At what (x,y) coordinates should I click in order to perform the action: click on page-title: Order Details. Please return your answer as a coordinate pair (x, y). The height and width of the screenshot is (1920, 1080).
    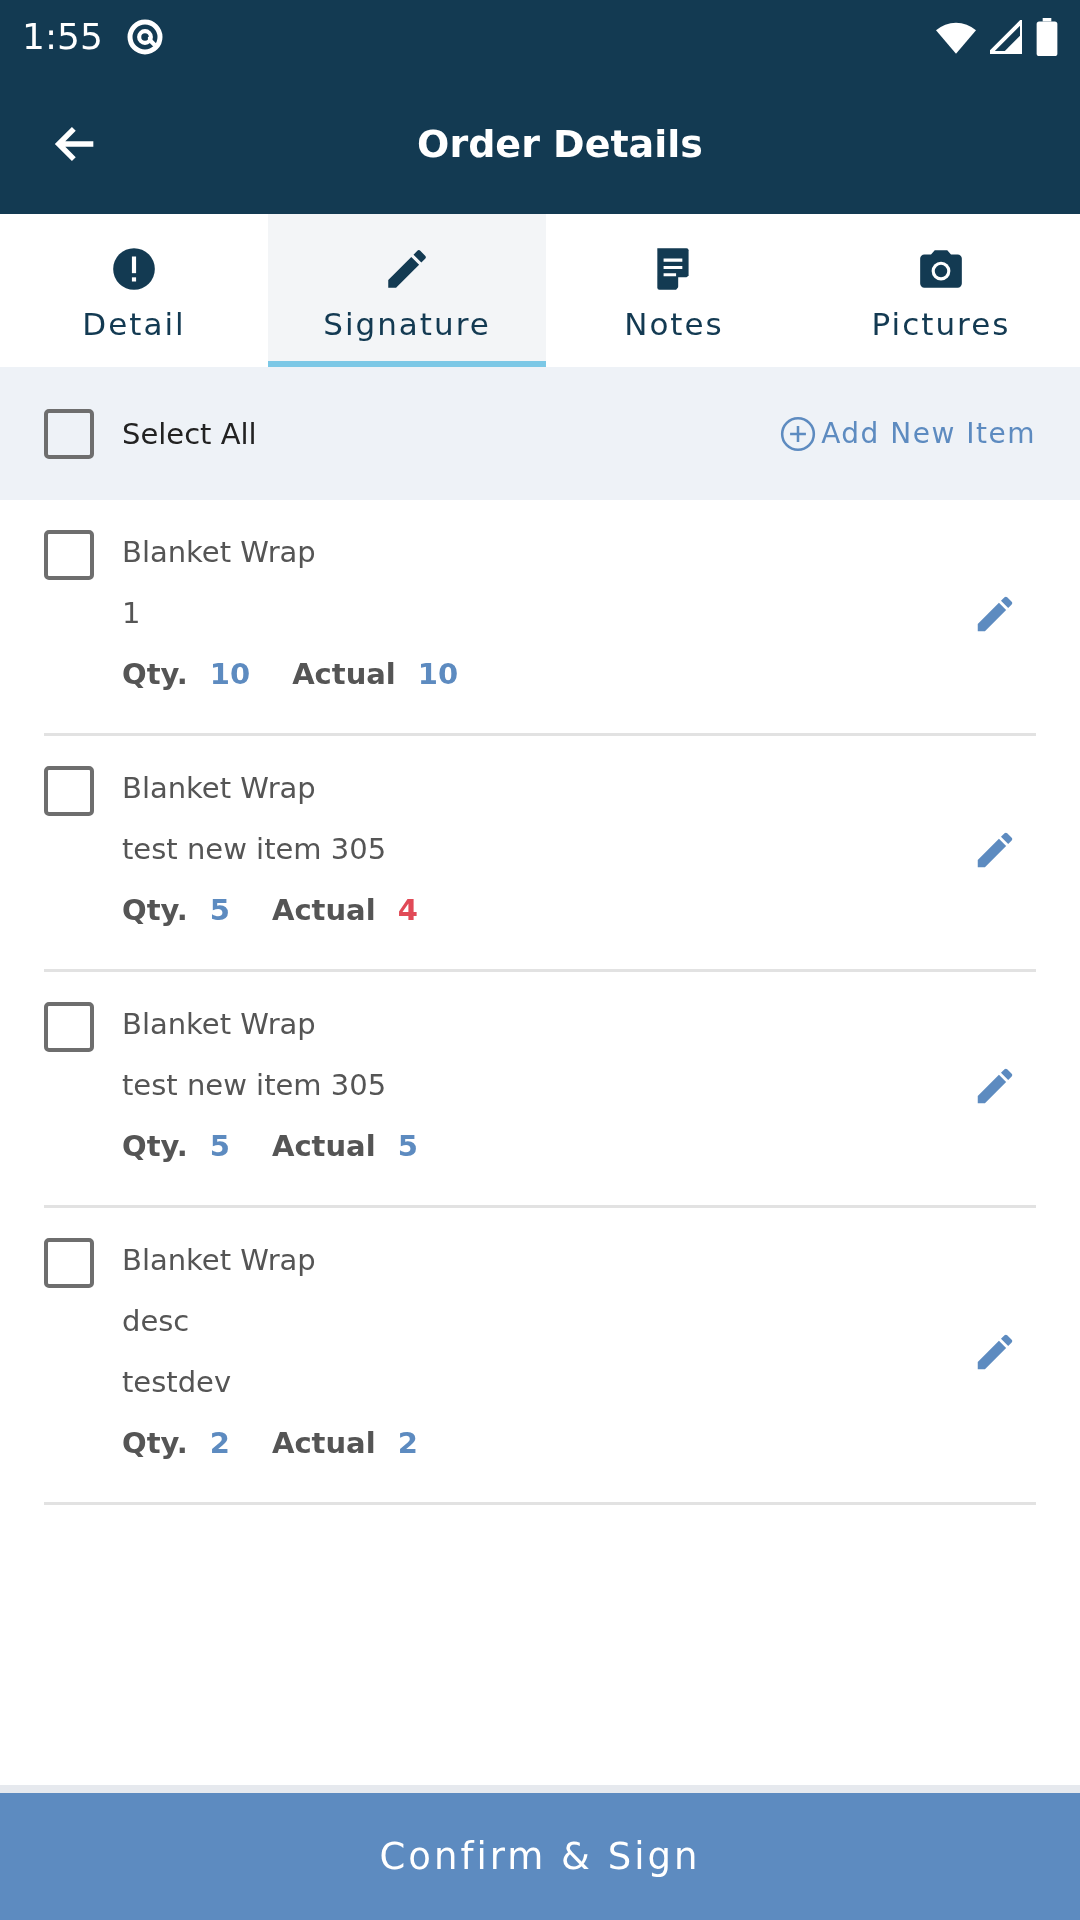
    Looking at the image, I should click on (560, 143).